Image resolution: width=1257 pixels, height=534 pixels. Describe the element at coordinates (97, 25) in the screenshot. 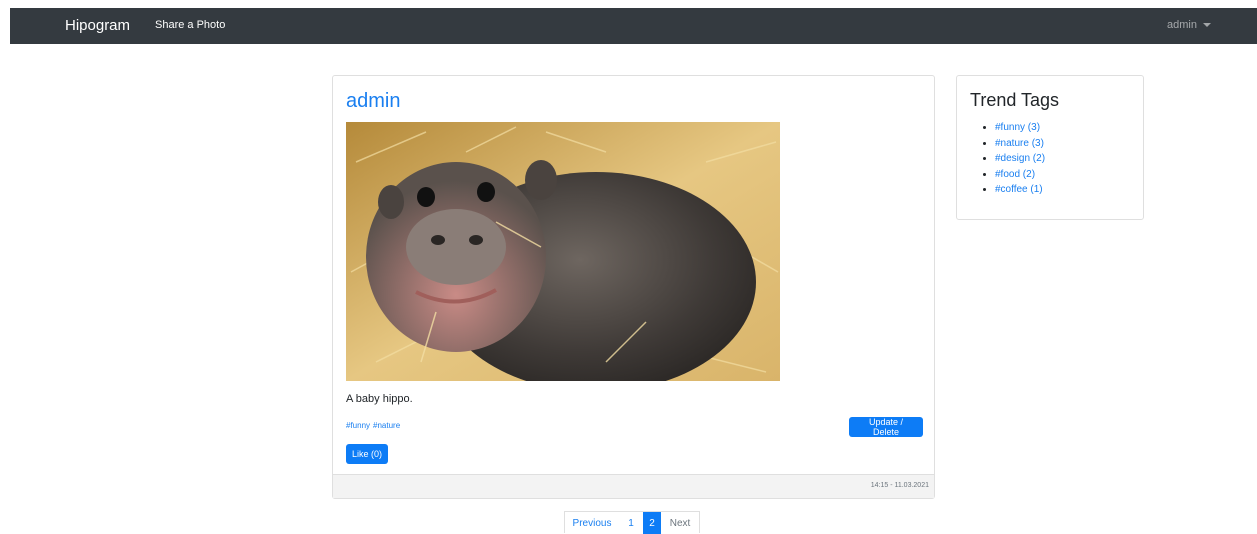

I see `brand-link: Hipogram` at that location.